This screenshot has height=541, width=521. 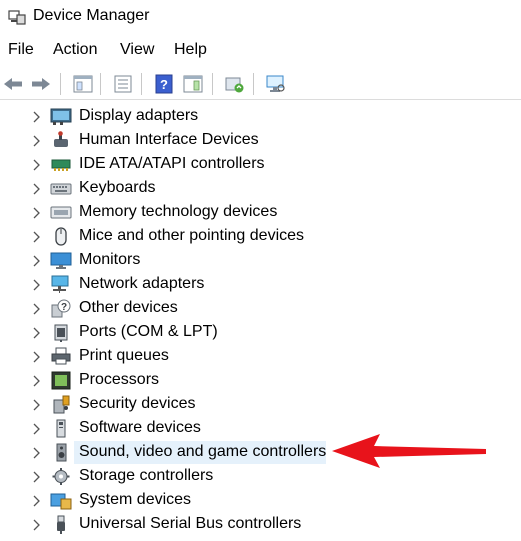 I want to click on tree-item-label: Universal Serial Bus controllers, so click(x=190, y=523).